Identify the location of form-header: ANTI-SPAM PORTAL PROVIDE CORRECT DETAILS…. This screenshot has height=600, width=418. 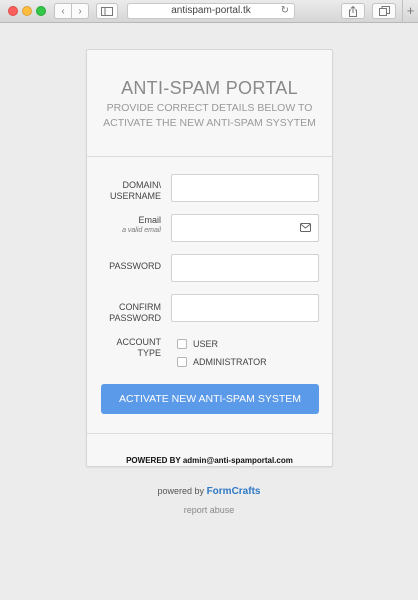
(209, 103).